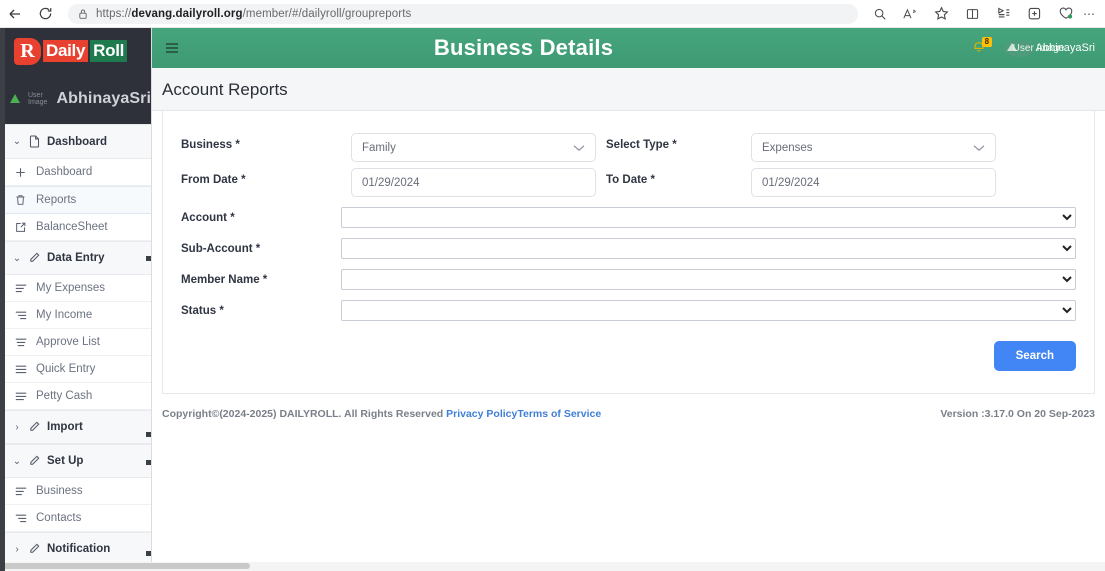  I want to click on sidebar-item-label: BalanceSheet, so click(72, 227).